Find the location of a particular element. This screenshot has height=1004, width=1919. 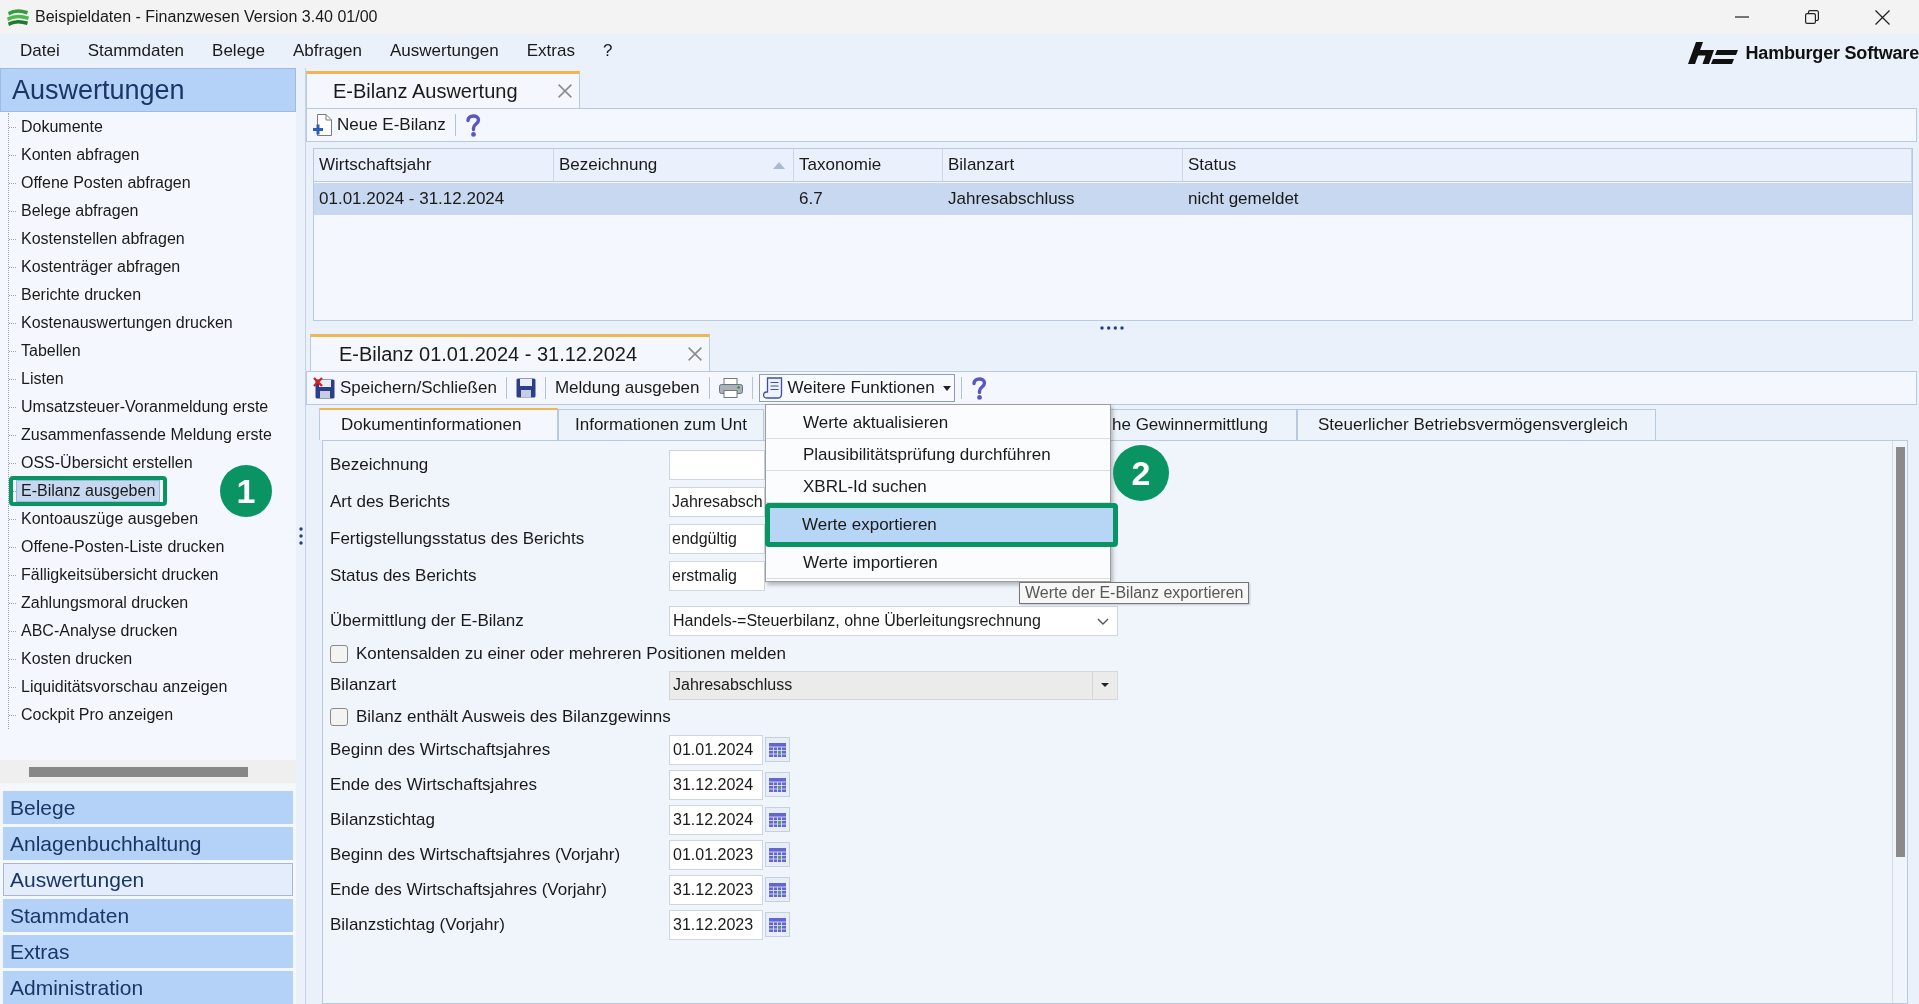

field-label: Bilanzart is located at coordinates (363, 684).